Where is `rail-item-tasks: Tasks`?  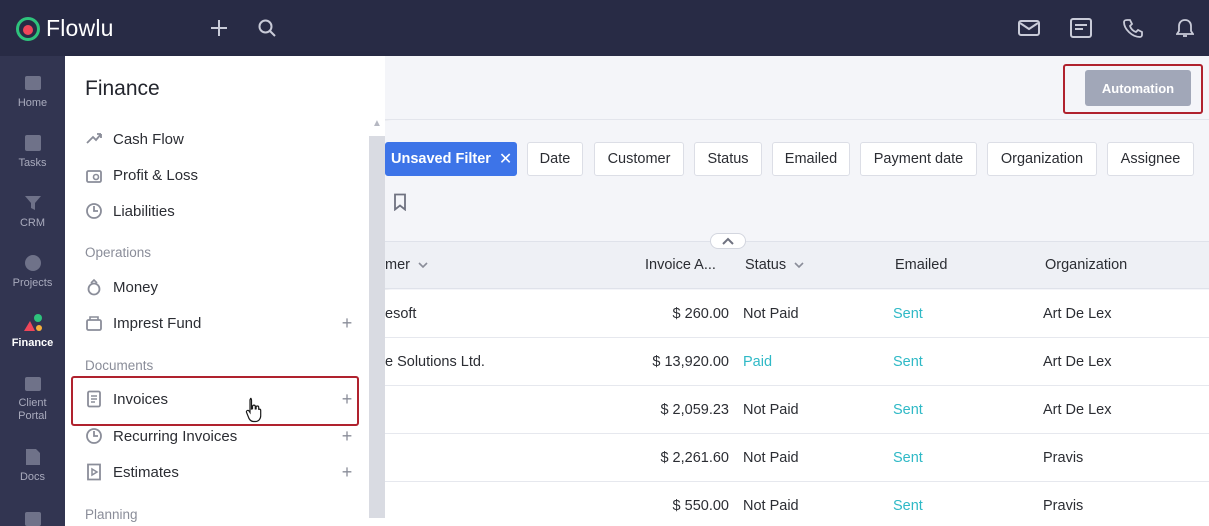 rail-item-tasks: Tasks is located at coordinates (32, 151).